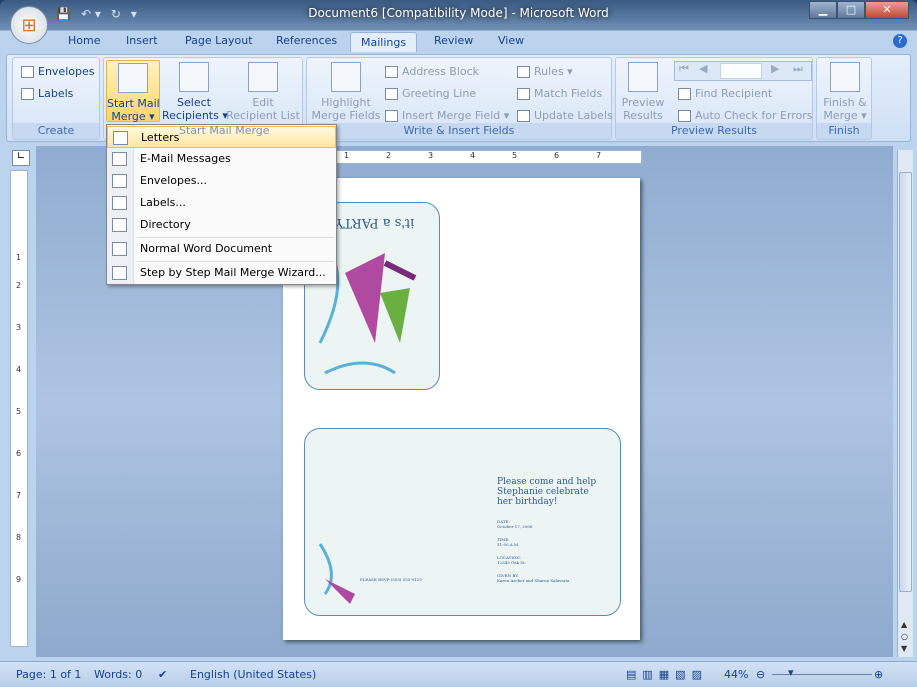 The height and width of the screenshot is (687, 917). I want to click on ruler-toggle: ∟, so click(21, 158).